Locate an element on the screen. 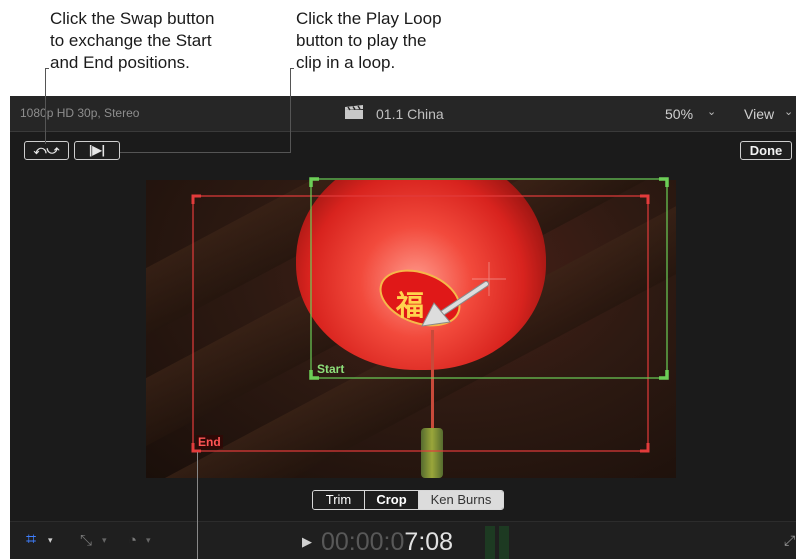  start-frame-label: Start is located at coordinates (331, 369).